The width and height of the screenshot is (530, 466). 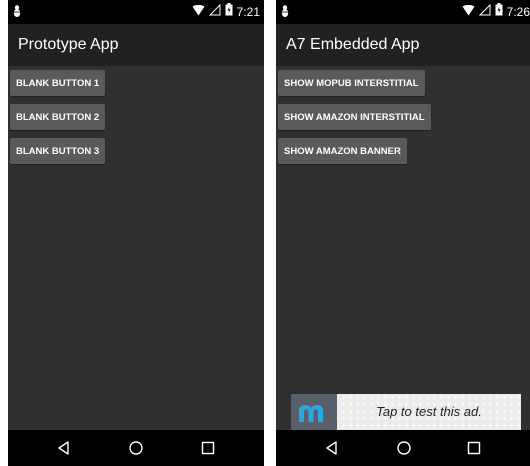 What do you see at coordinates (429, 411) in the screenshot?
I see `ad-banner-text: Tap to test this ad.` at bounding box center [429, 411].